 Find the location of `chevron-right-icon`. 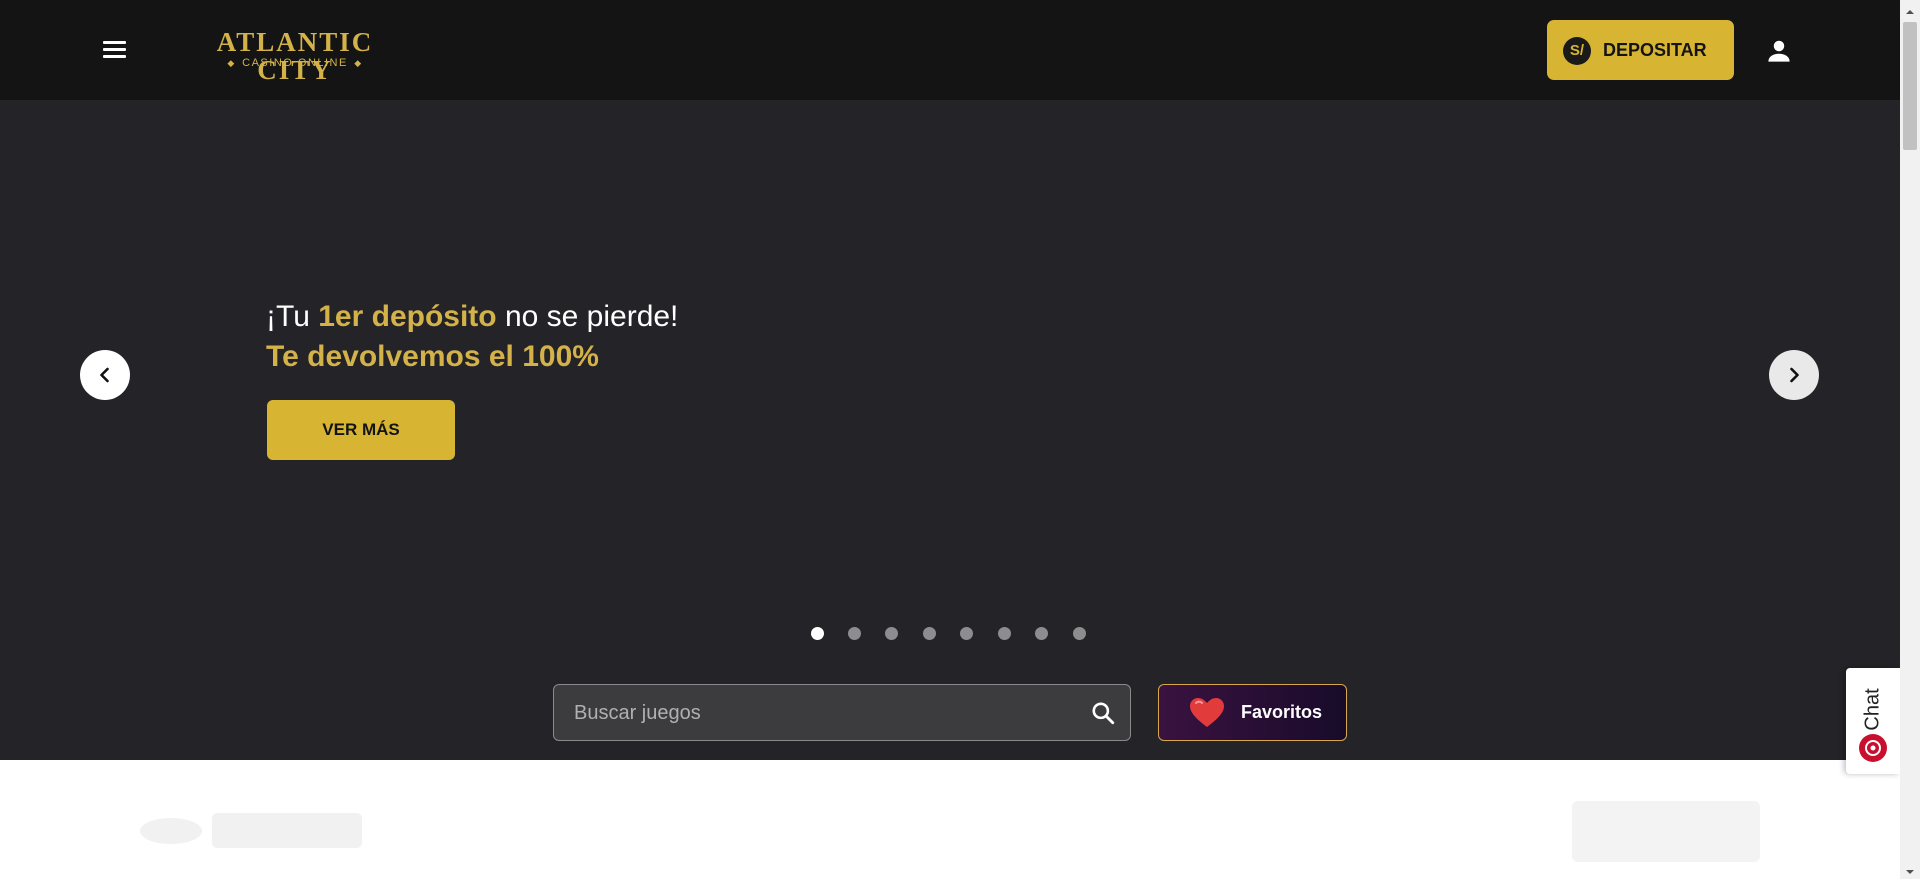

chevron-right-icon is located at coordinates (1794, 375).